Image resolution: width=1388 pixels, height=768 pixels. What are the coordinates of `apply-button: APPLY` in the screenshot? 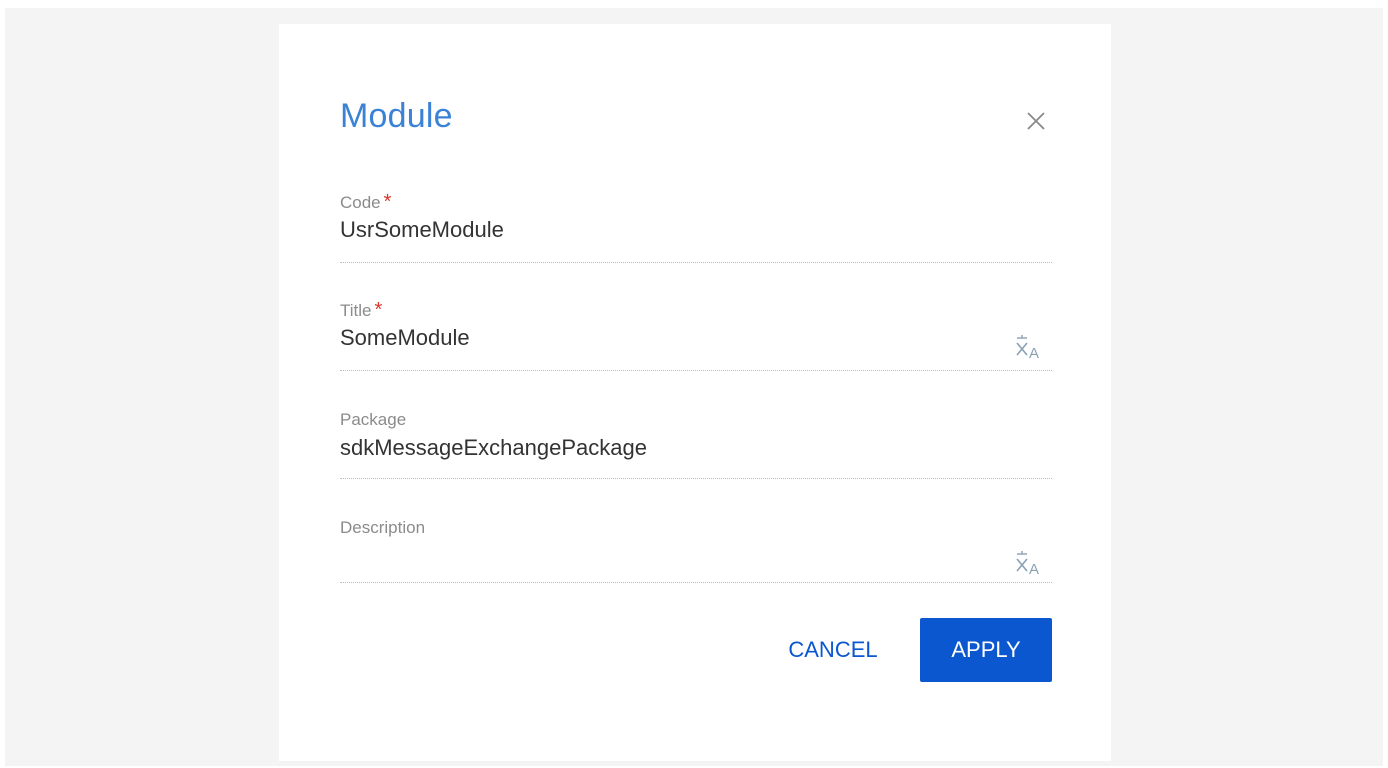 It's located at (986, 650).